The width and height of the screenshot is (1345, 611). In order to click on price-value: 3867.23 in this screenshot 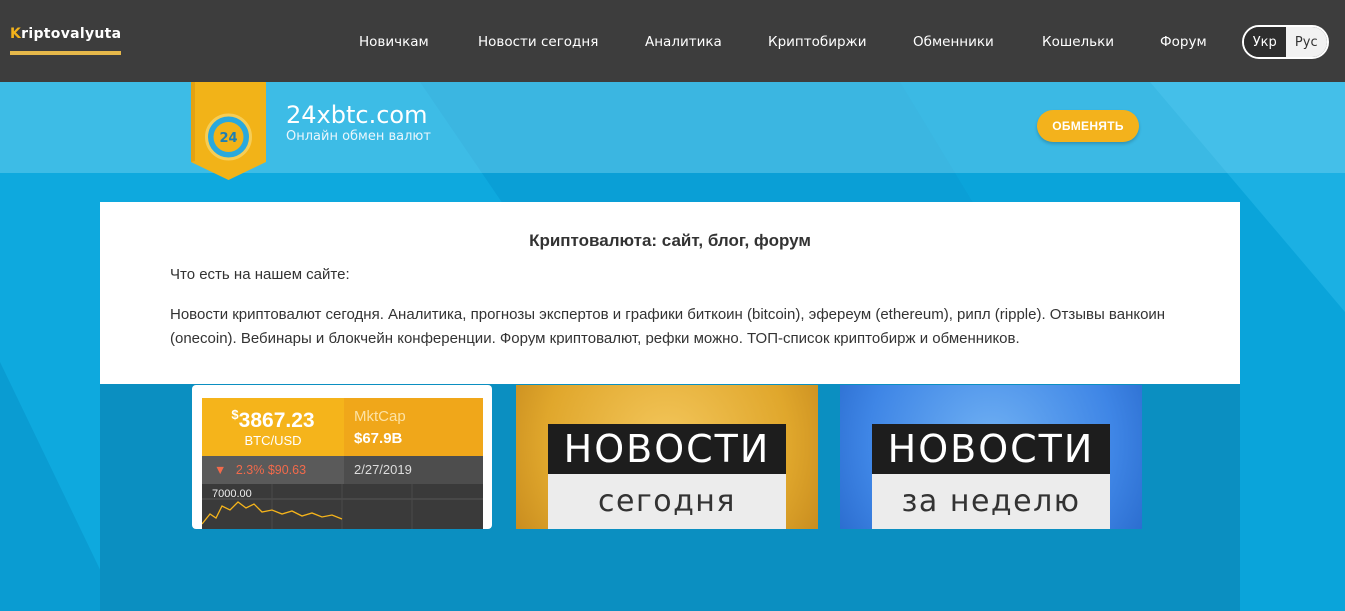, I will do `click(276, 420)`.